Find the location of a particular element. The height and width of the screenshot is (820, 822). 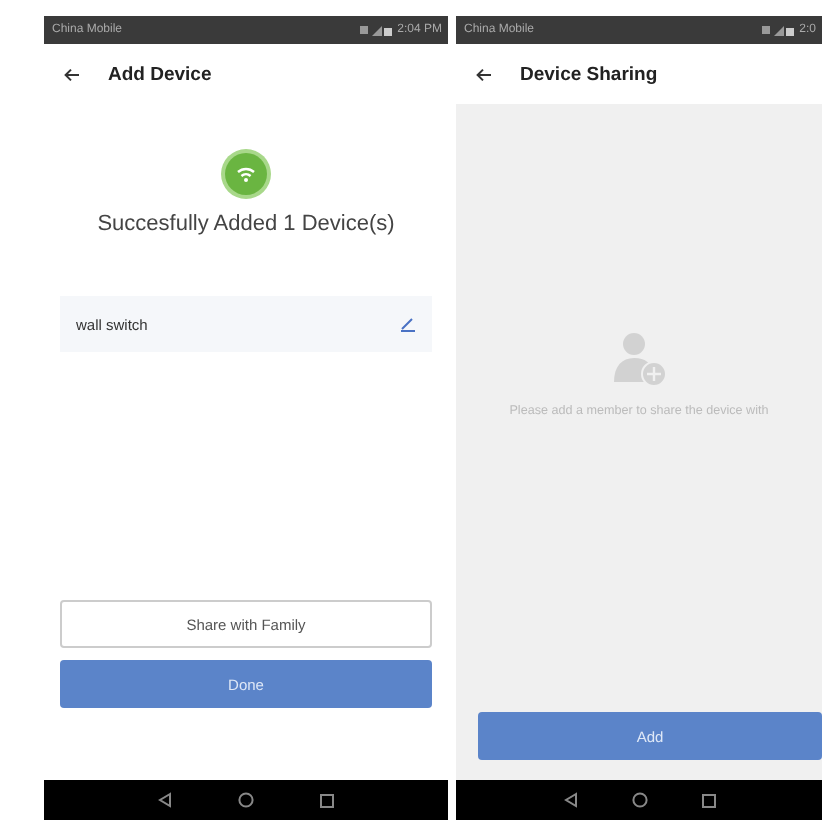

wifi-success-icon is located at coordinates (246, 174).